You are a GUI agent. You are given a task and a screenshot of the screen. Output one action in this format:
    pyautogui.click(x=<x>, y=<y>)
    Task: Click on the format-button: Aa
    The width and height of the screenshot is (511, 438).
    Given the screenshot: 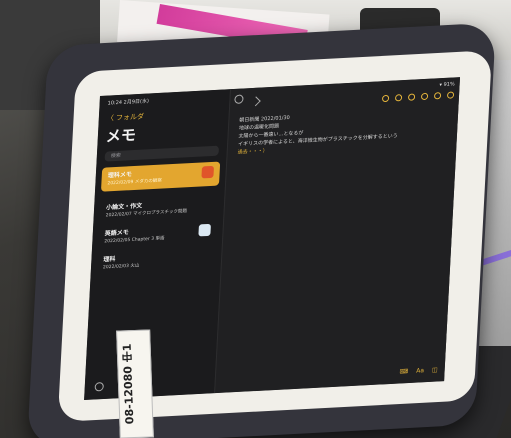 What is the action you would take?
    pyautogui.click(x=420, y=370)
    